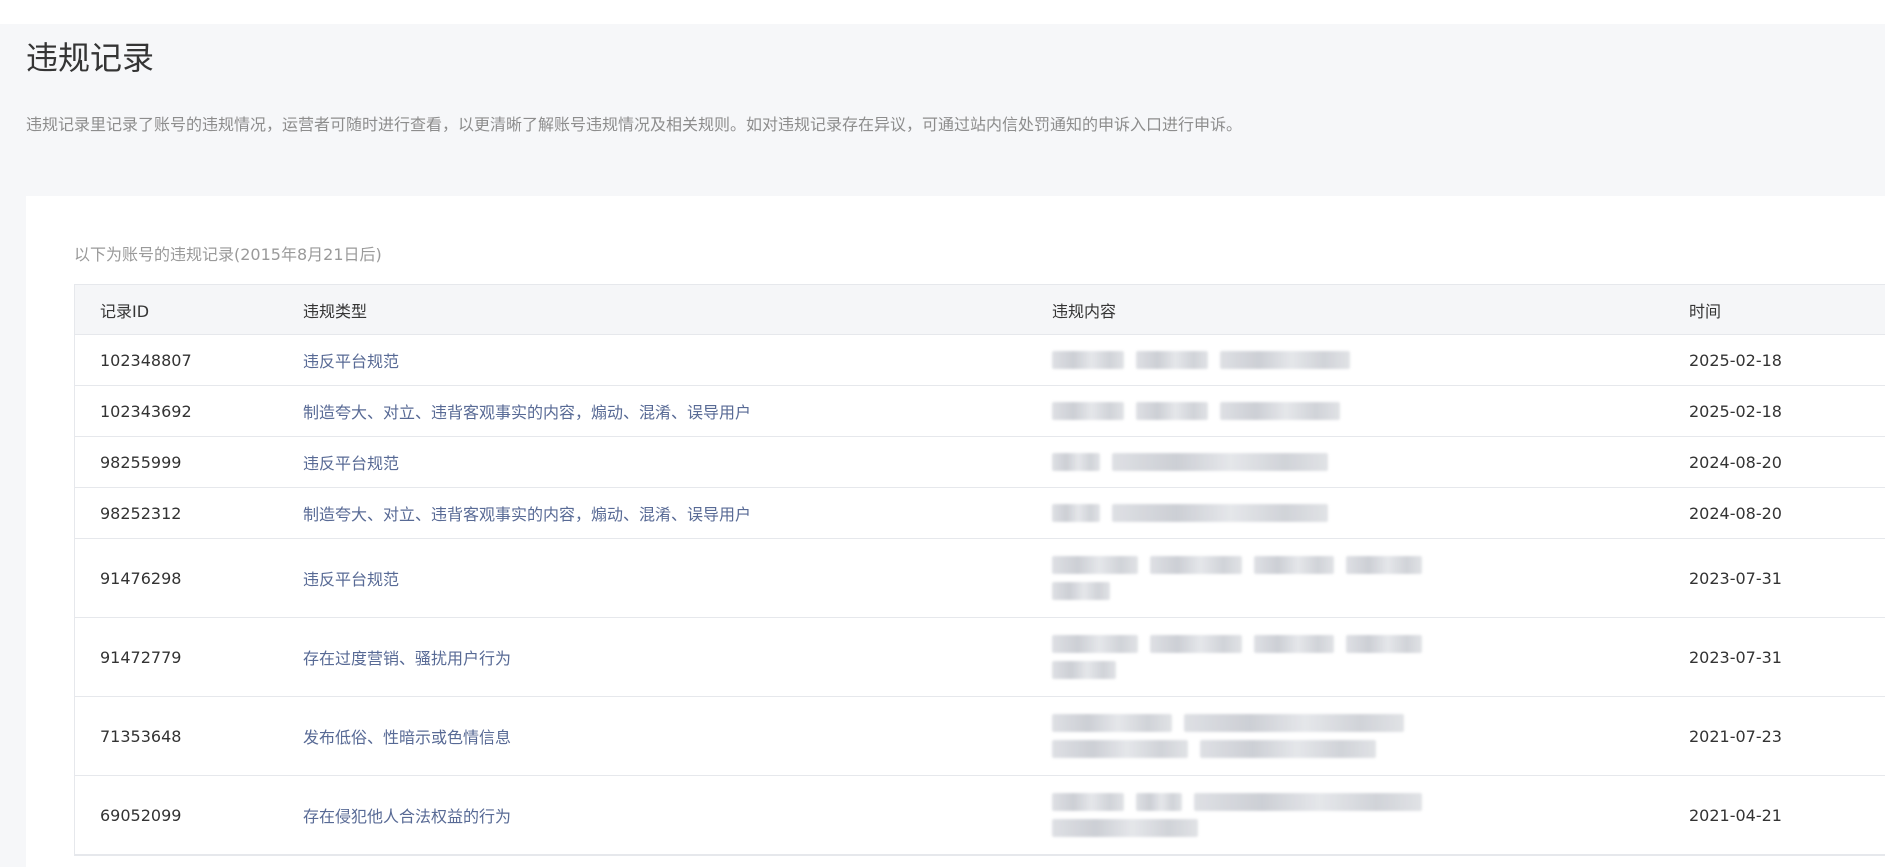 The width and height of the screenshot is (1885, 867). I want to click on table-row: 98255999 违反平台规范 2024-08-20, so click(980, 462).